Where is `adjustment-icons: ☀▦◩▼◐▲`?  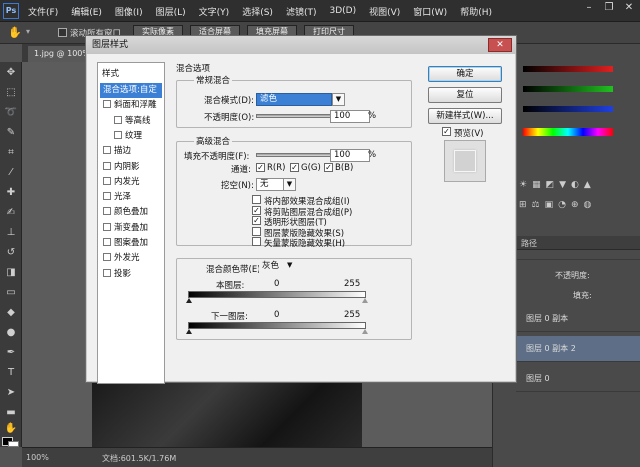 adjustment-icons: ☀▦◩▼◐▲ is located at coordinates (569, 187).